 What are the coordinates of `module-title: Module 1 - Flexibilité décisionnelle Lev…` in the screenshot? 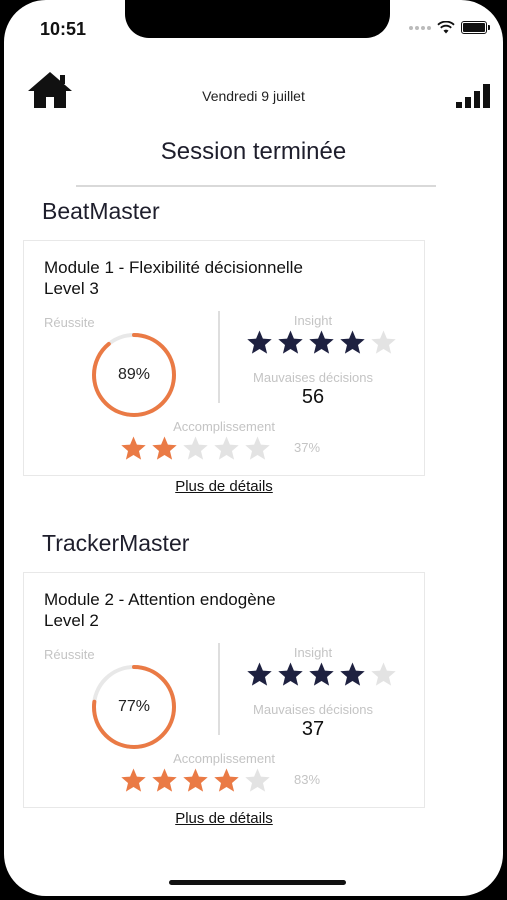 It's located at (173, 278).